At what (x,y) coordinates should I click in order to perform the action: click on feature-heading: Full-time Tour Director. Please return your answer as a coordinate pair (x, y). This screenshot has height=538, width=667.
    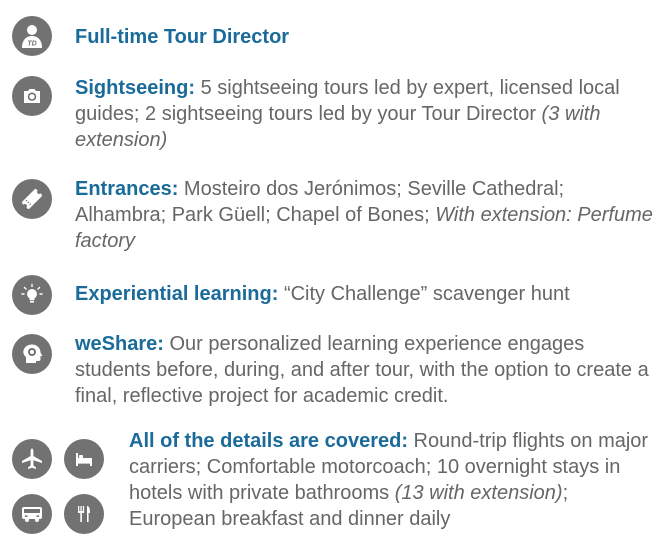
    Looking at the image, I should click on (182, 37).